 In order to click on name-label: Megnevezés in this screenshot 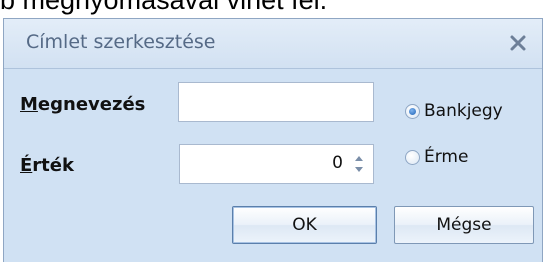, I will do `click(82, 104)`.